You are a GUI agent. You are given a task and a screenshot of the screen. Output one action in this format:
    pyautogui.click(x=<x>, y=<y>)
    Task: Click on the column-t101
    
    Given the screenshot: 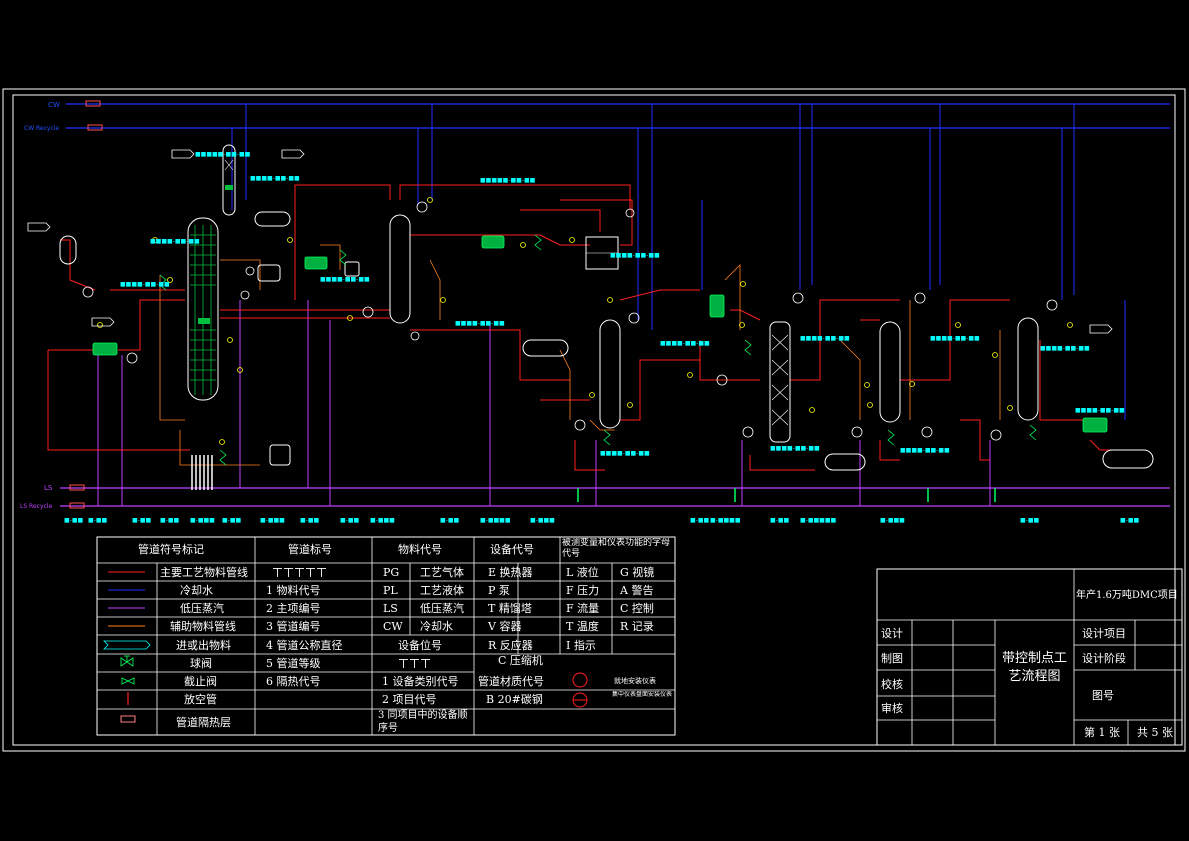 What is the action you would take?
    pyautogui.click(x=400, y=269)
    